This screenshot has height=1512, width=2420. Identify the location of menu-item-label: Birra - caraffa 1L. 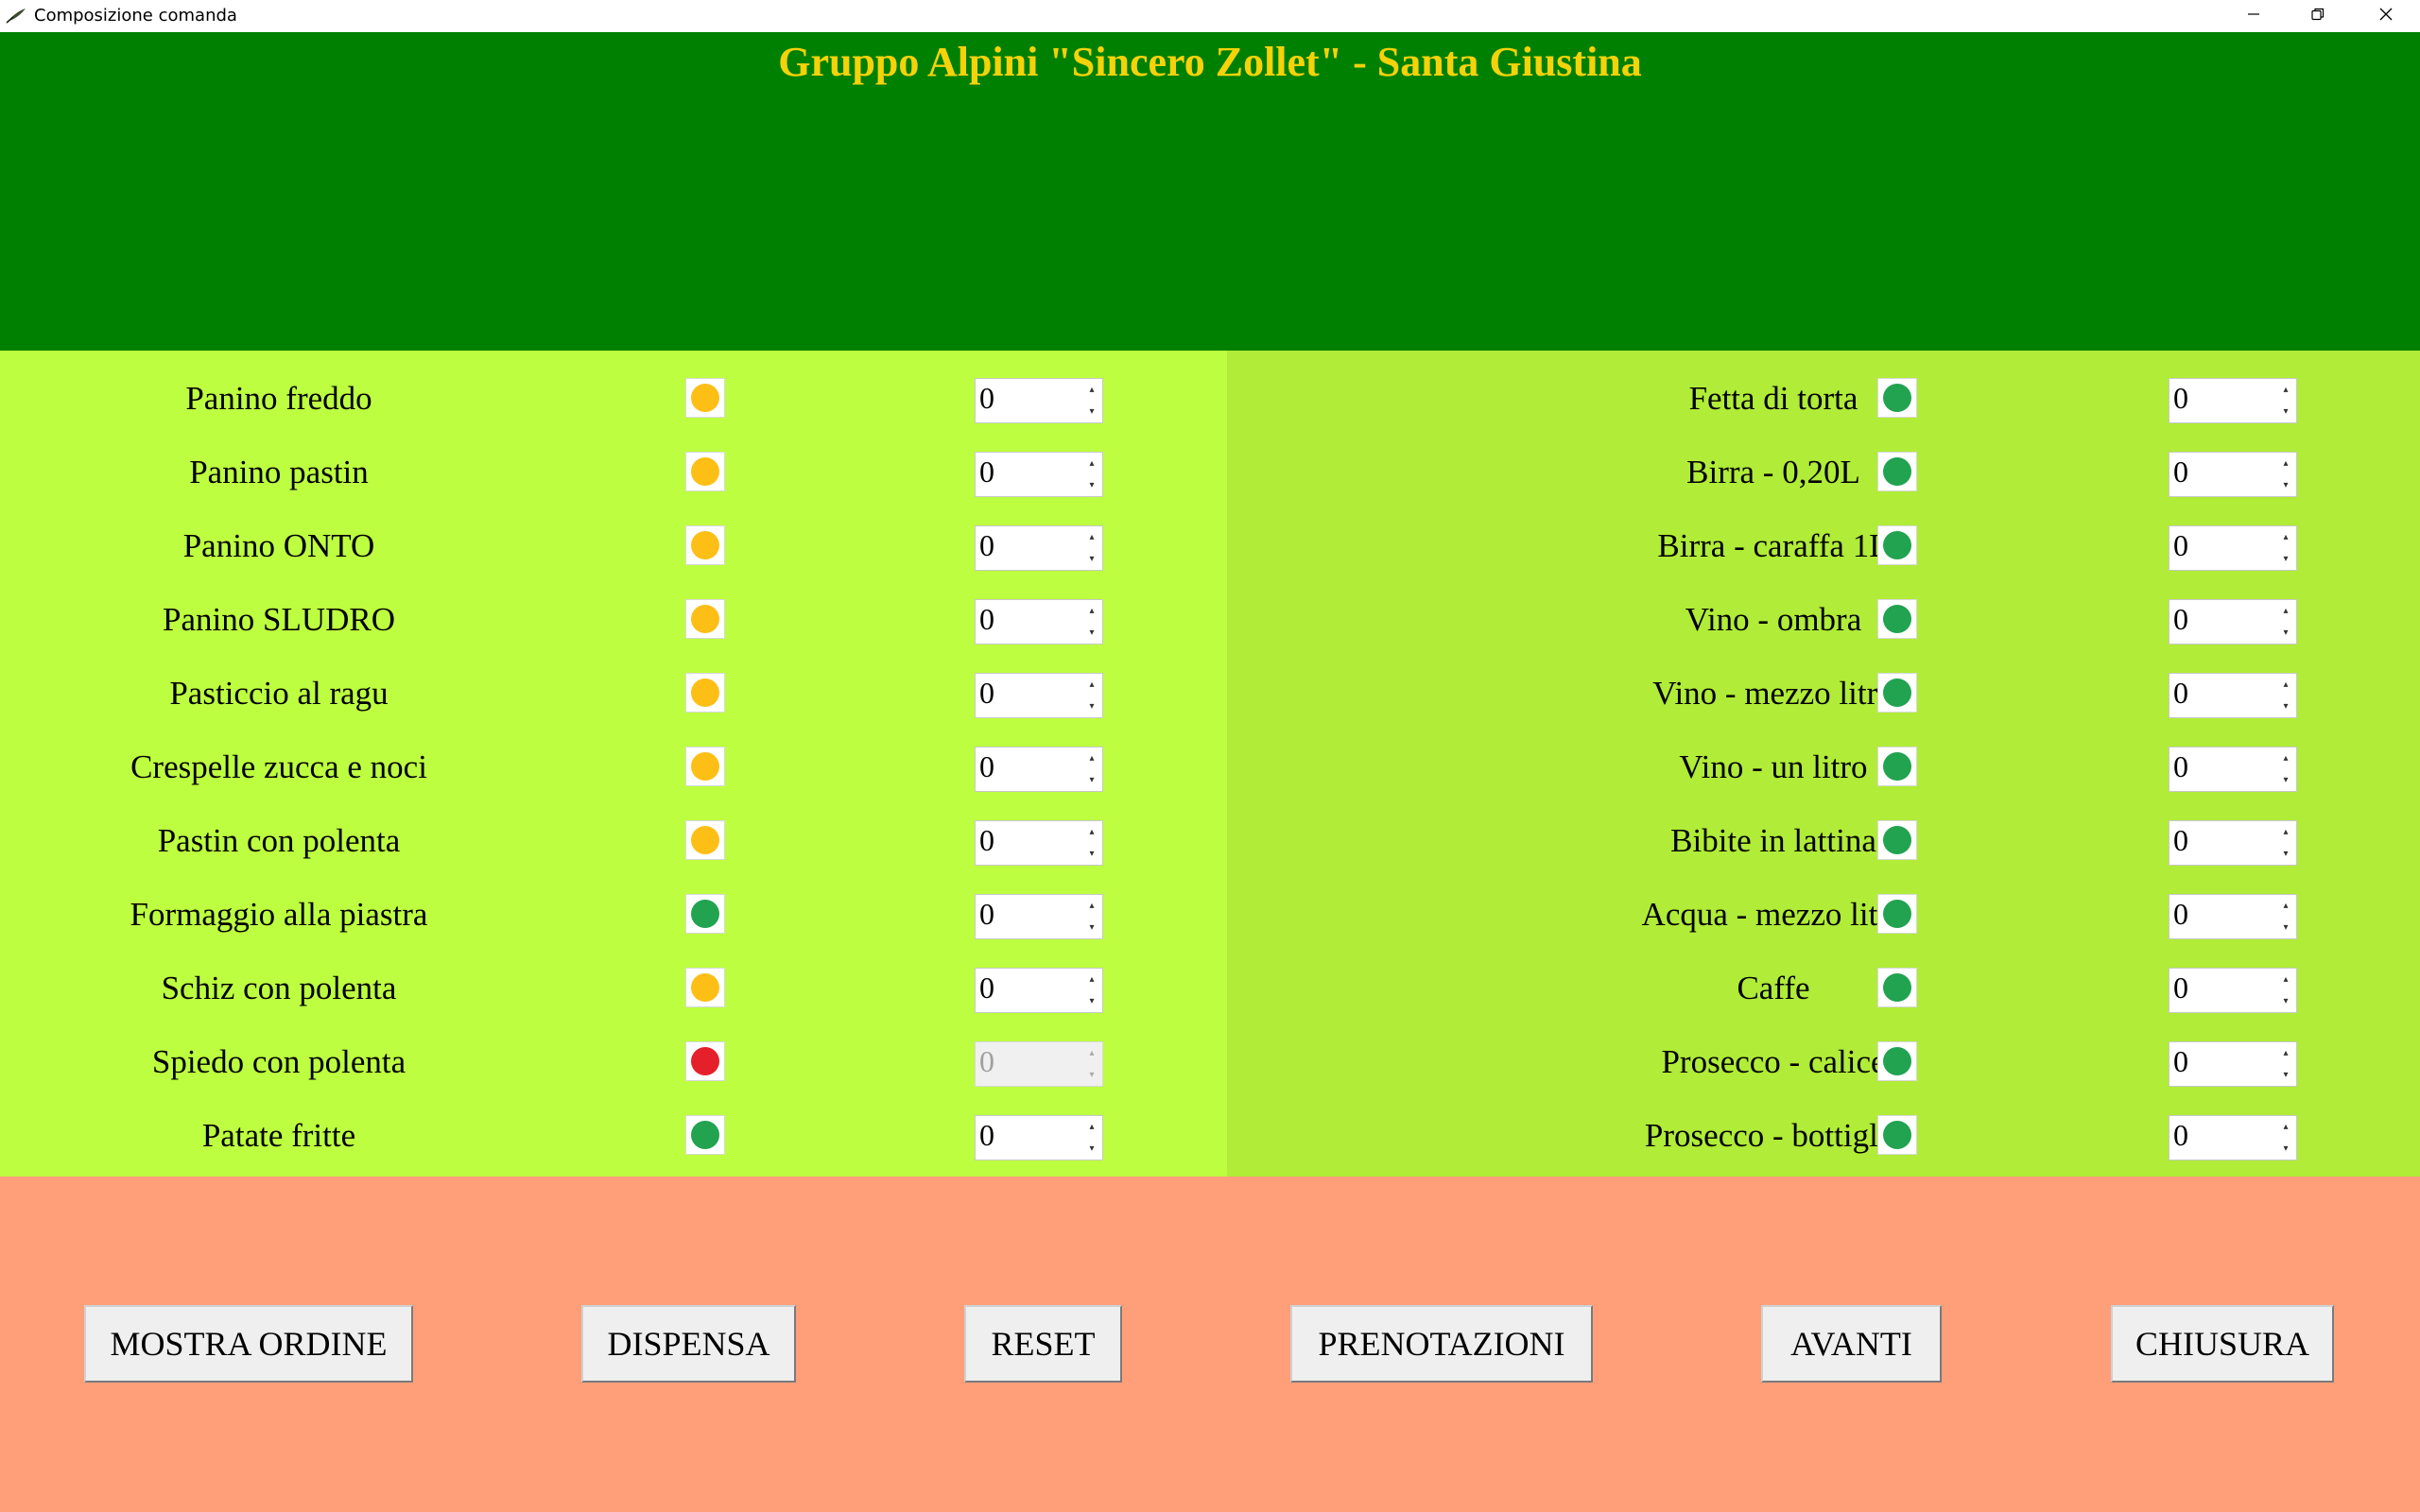
(1773, 545).